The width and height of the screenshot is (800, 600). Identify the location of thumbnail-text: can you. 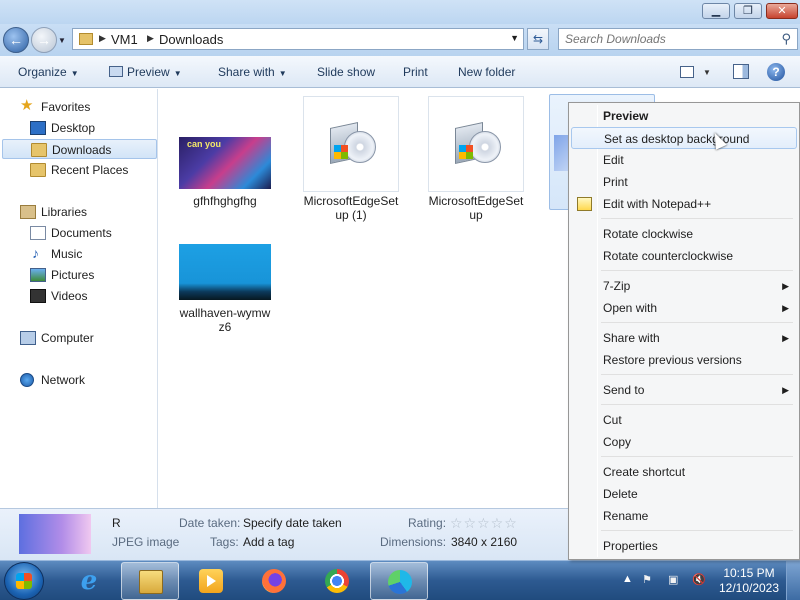
(204, 144).